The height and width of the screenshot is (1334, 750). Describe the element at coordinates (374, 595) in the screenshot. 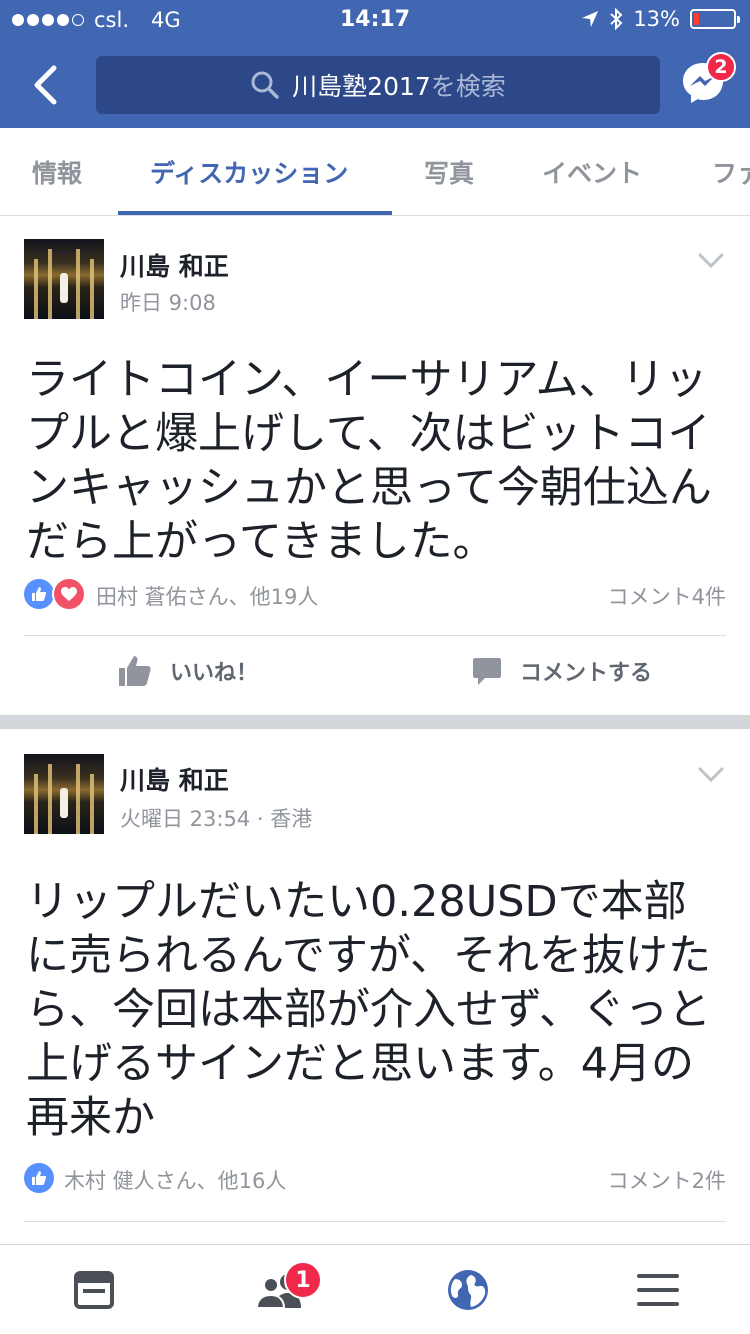

I see `reactions-summary: 田村 蒼佑さん、他19人 コメント4件` at that location.